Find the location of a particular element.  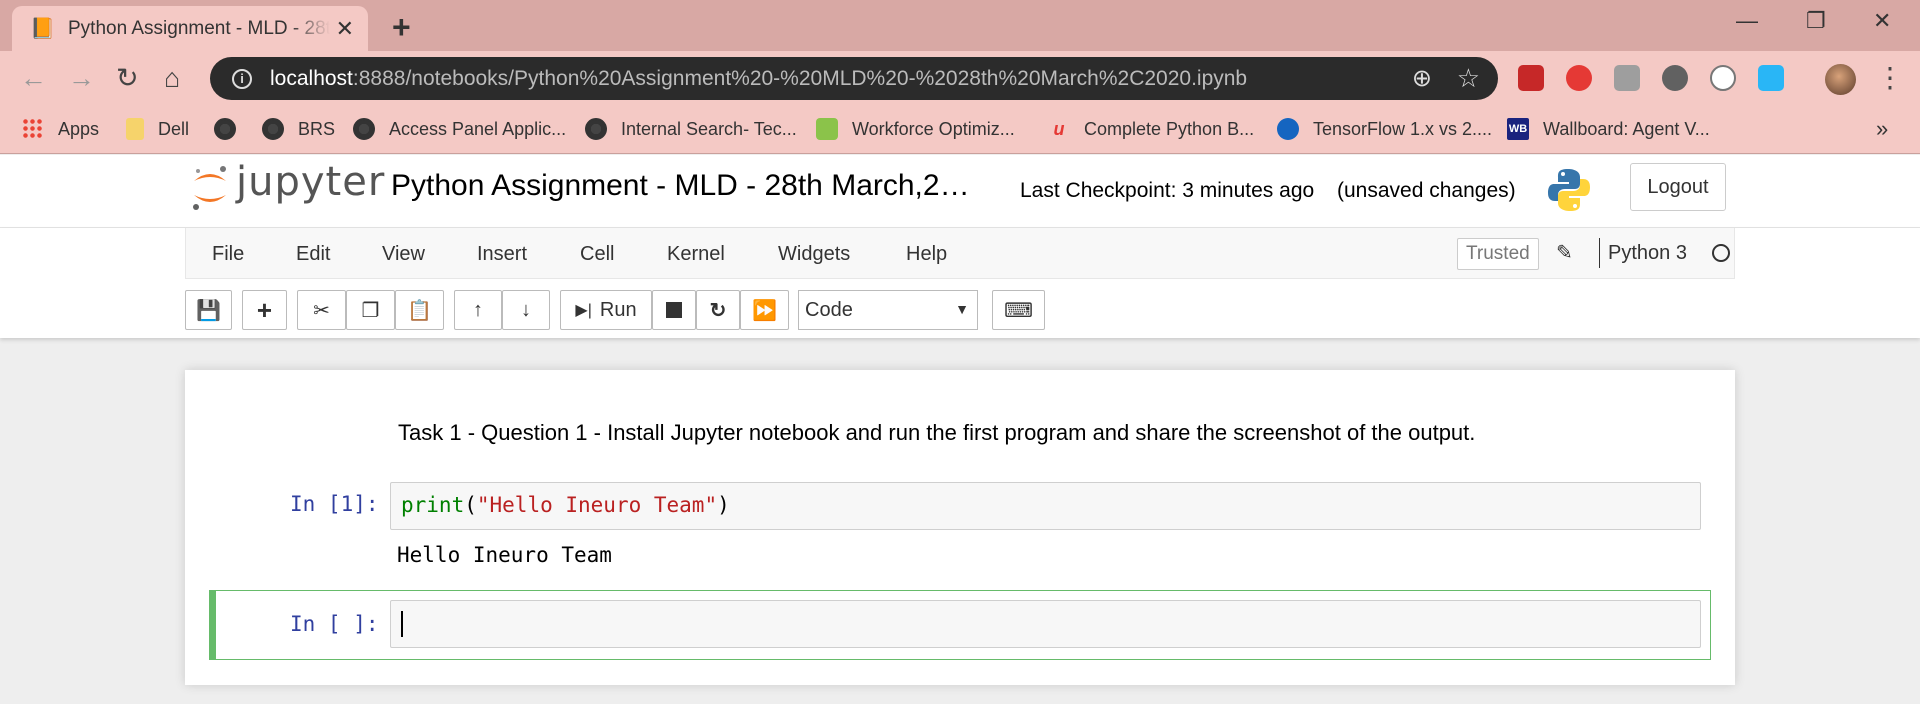

minimize-icon: — is located at coordinates (1747, 21).